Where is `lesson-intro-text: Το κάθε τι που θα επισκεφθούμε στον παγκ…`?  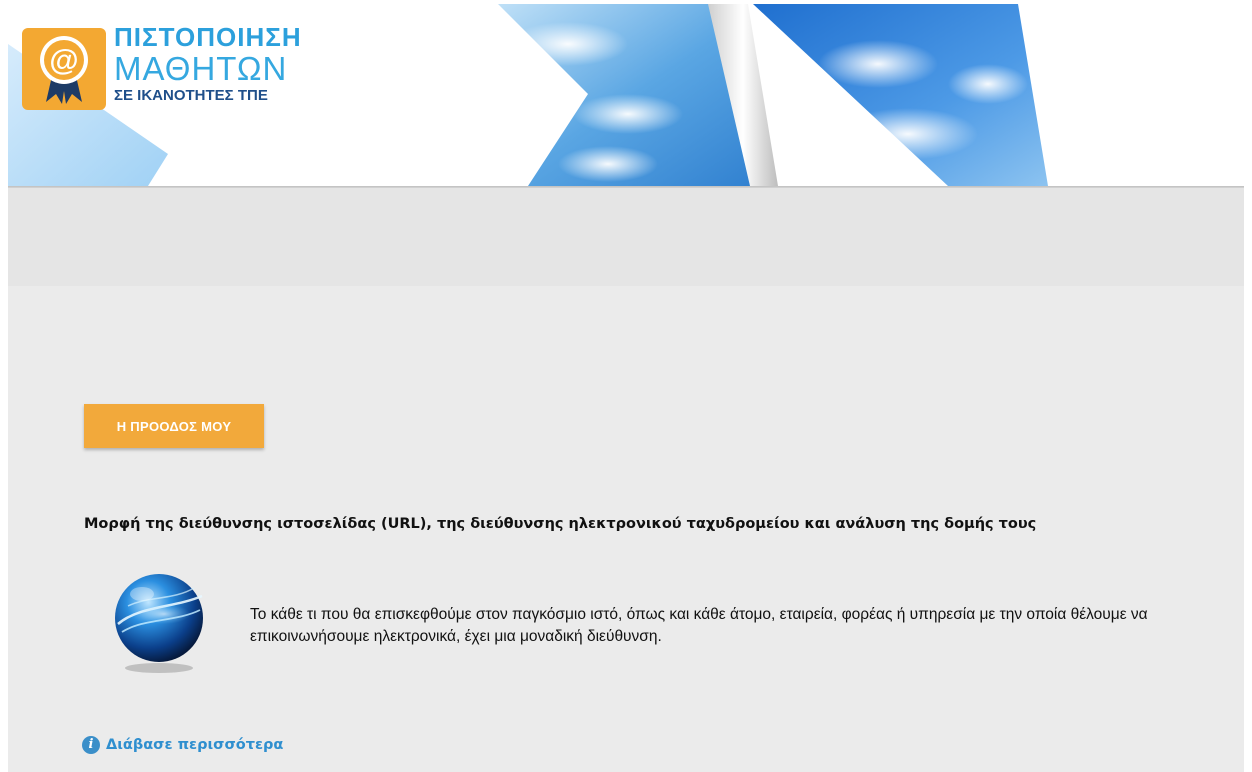 lesson-intro-text: Το κάθε τι που θα επισκεφθούμε στον παγκ… is located at coordinates (699, 625).